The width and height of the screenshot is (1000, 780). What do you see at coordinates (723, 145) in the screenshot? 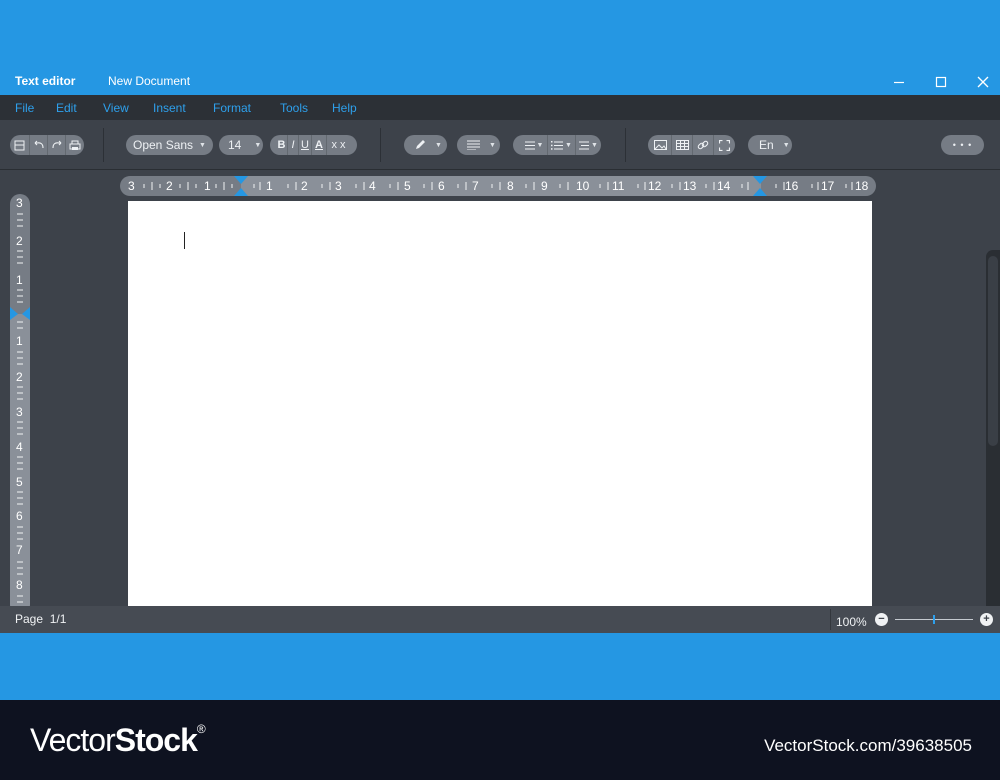
I see `fullscreen-button` at bounding box center [723, 145].